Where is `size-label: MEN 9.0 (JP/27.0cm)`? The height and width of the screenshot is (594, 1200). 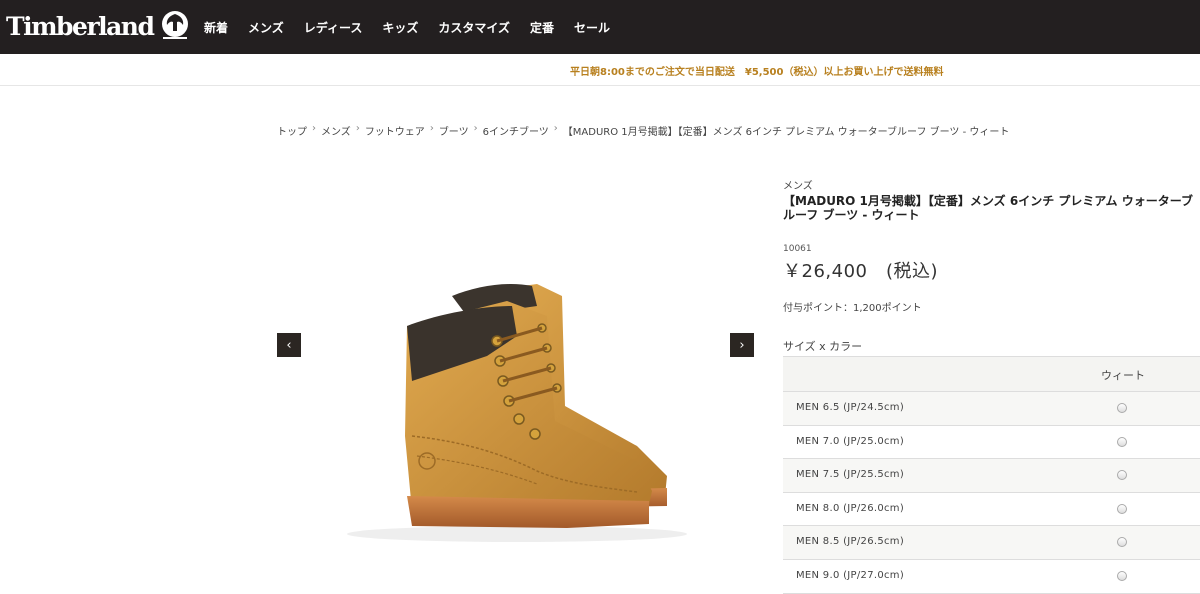 size-label: MEN 9.0 (JP/27.0cm) is located at coordinates (850, 575).